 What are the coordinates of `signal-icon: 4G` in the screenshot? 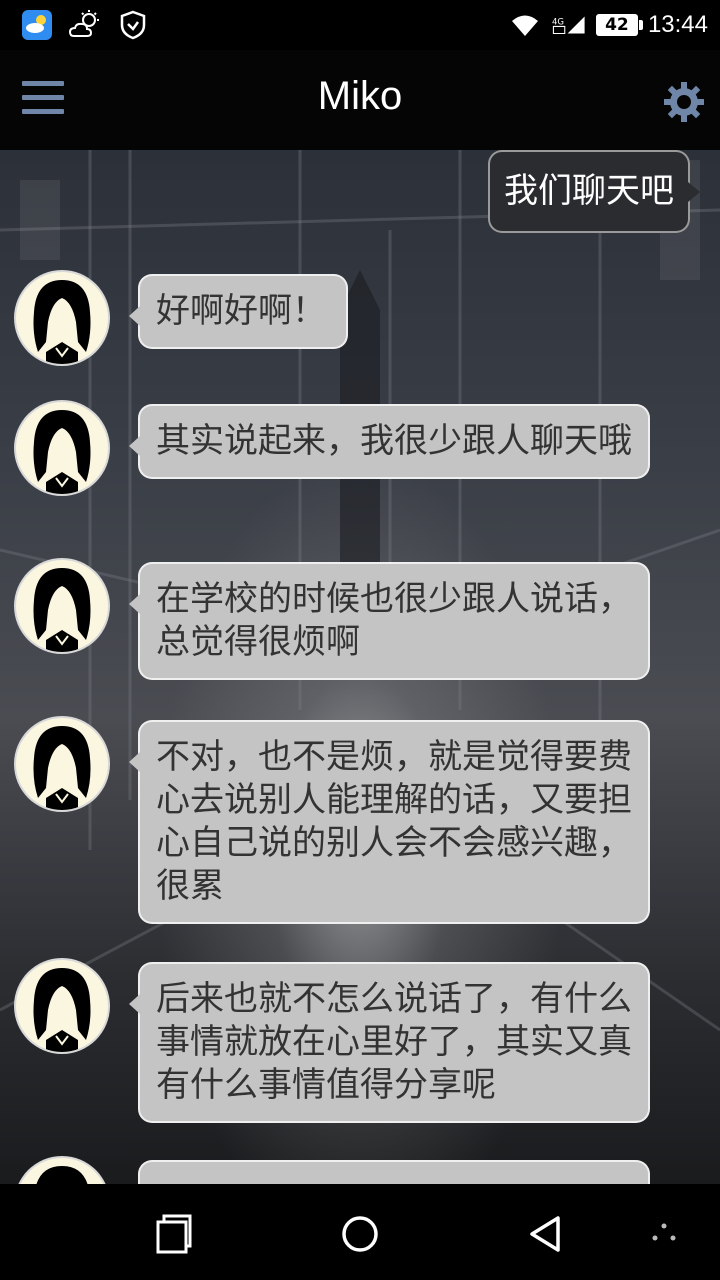 It's located at (569, 25).